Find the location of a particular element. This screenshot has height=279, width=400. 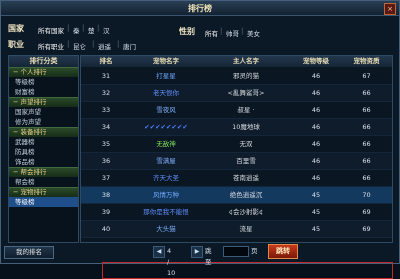

table-row: 33 雪夜风 叔星 · 46 66 is located at coordinates (236, 110).